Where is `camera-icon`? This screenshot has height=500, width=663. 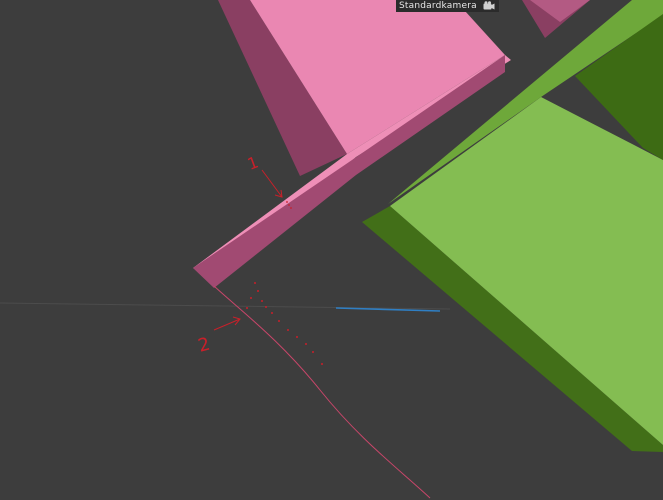
camera-icon is located at coordinates (489, 6).